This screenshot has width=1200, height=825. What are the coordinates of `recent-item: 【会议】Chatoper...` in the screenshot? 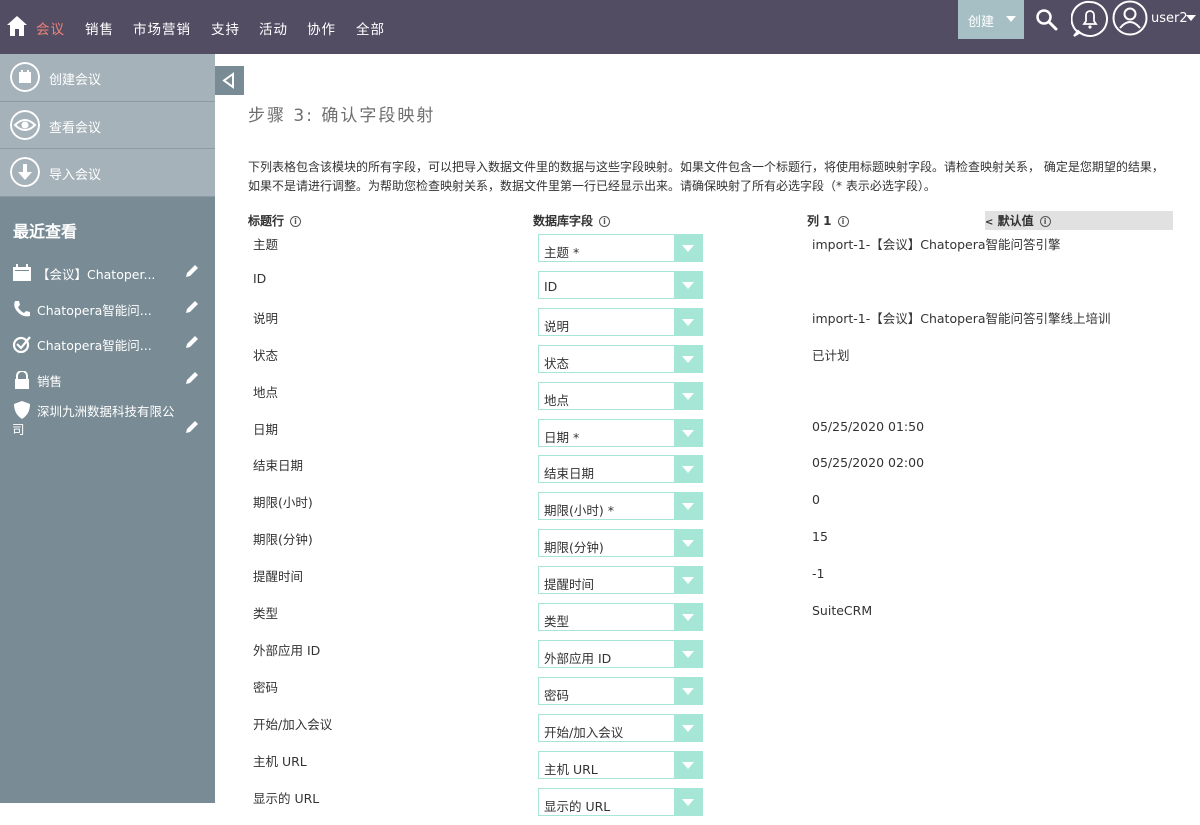 It's located at (107, 273).